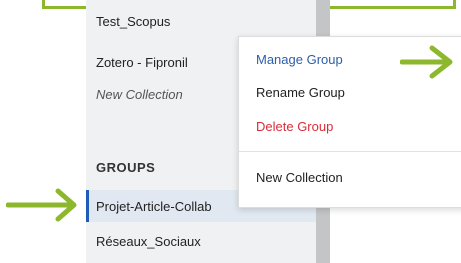 This screenshot has width=461, height=263. What do you see at coordinates (126, 167) in the screenshot?
I see `groups-heading: GROUPS` at bounding box center [126, 167].